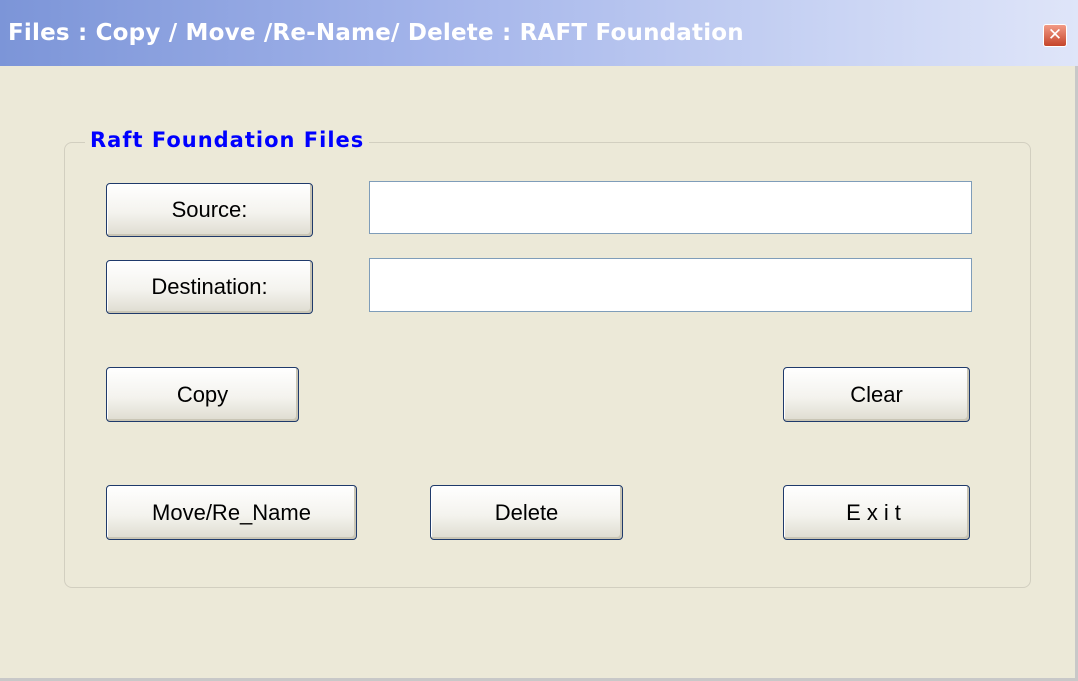 This screenshot has height=681, width=1078. I want to click on move-rename-button: Move/Re_Name, so click(231, 512).